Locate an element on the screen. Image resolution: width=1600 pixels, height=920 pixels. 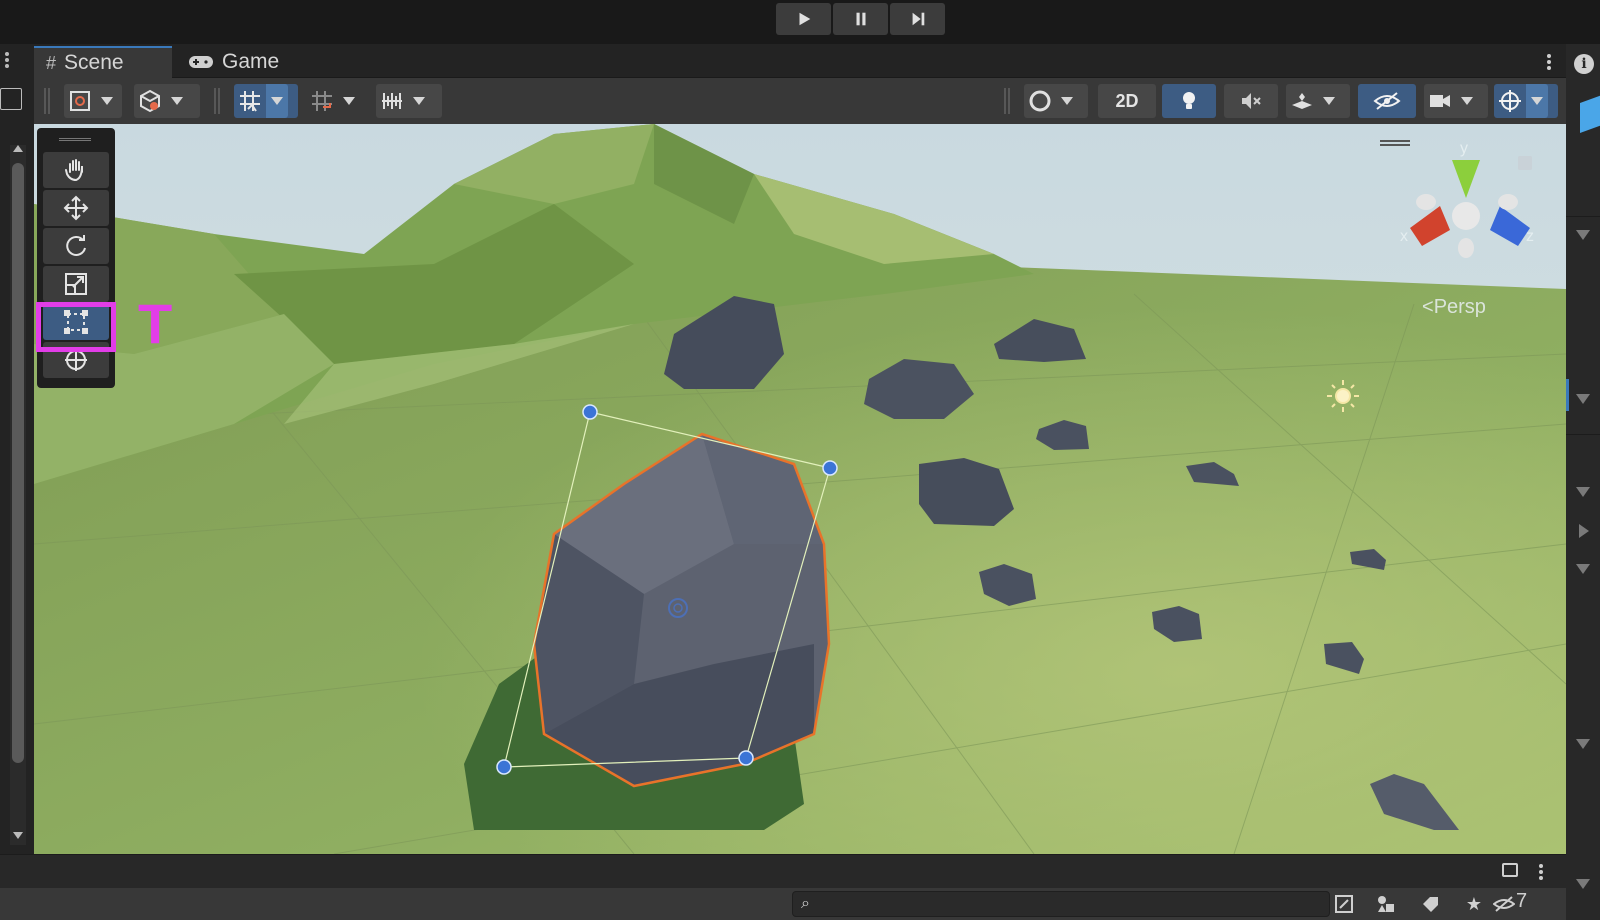
hand-icon is located at coordinates (74, 170).